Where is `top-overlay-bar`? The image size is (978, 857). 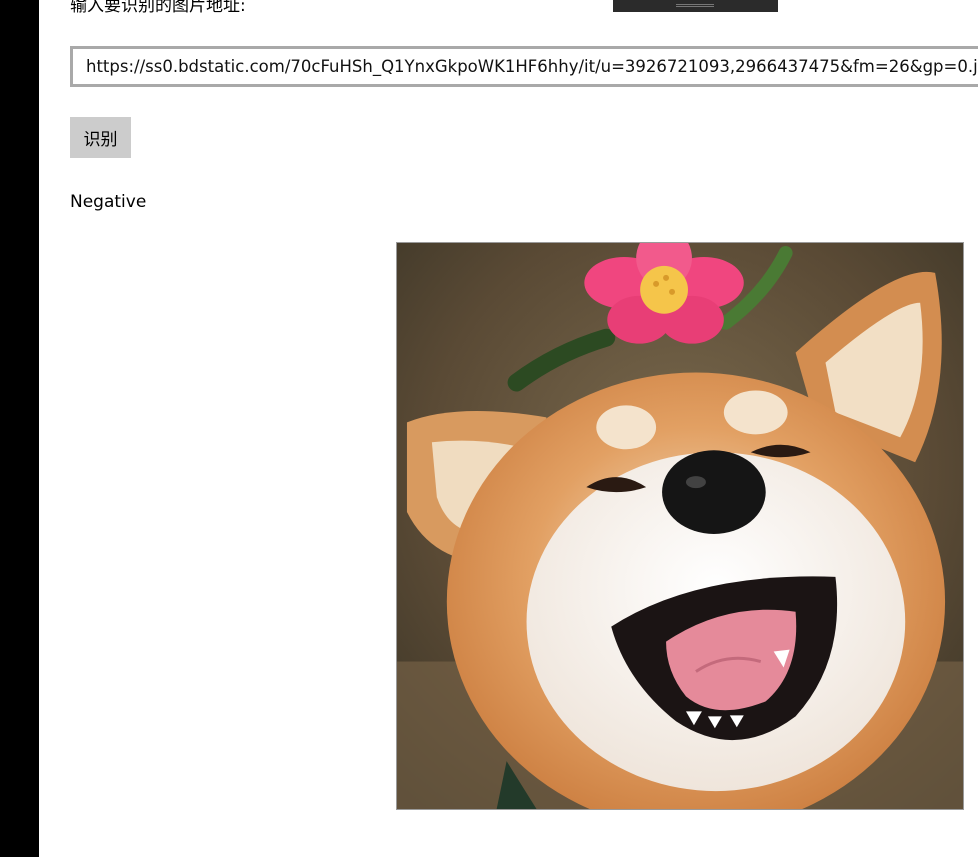 top-overlay-bar is located at coordinates (695, 6).